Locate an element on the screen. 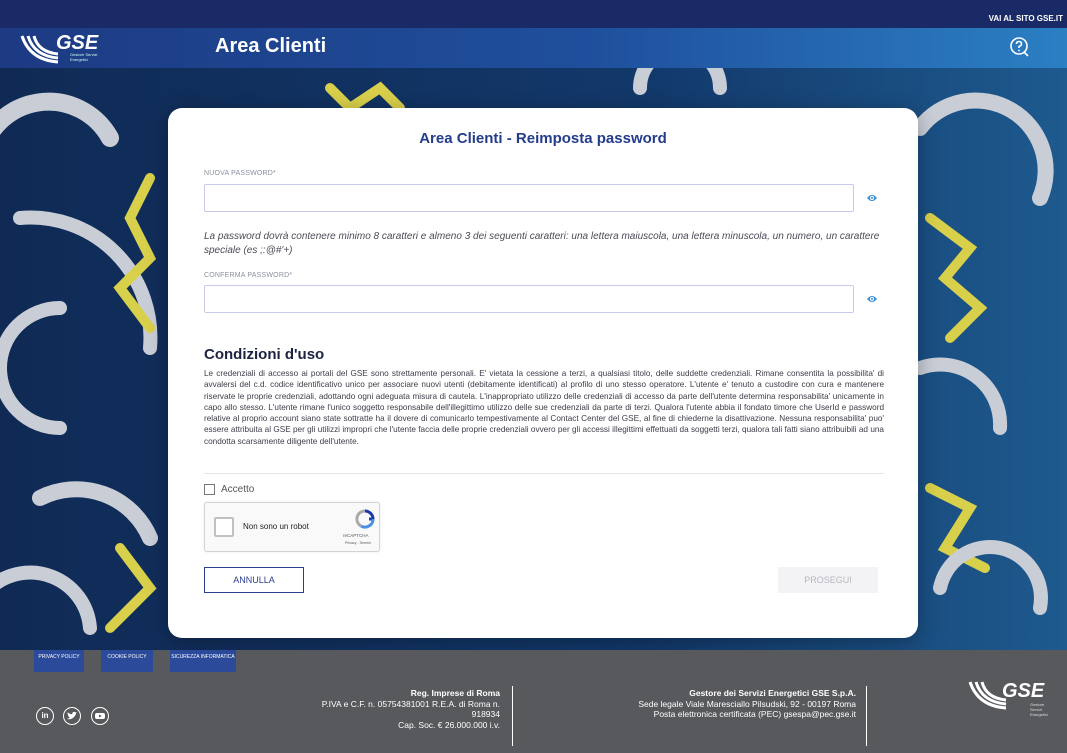 This screenshot has width=1067, height=753. help-question-icon is located at coordinates (1019, 47).